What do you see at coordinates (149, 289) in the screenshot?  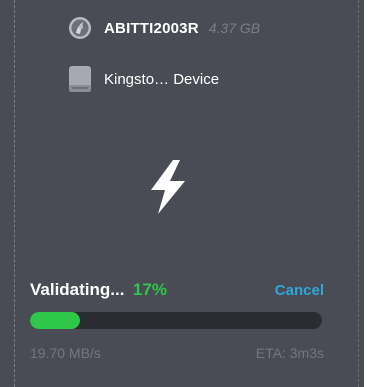 I see `status-percent: 17%` at bounding box center [149, 289].